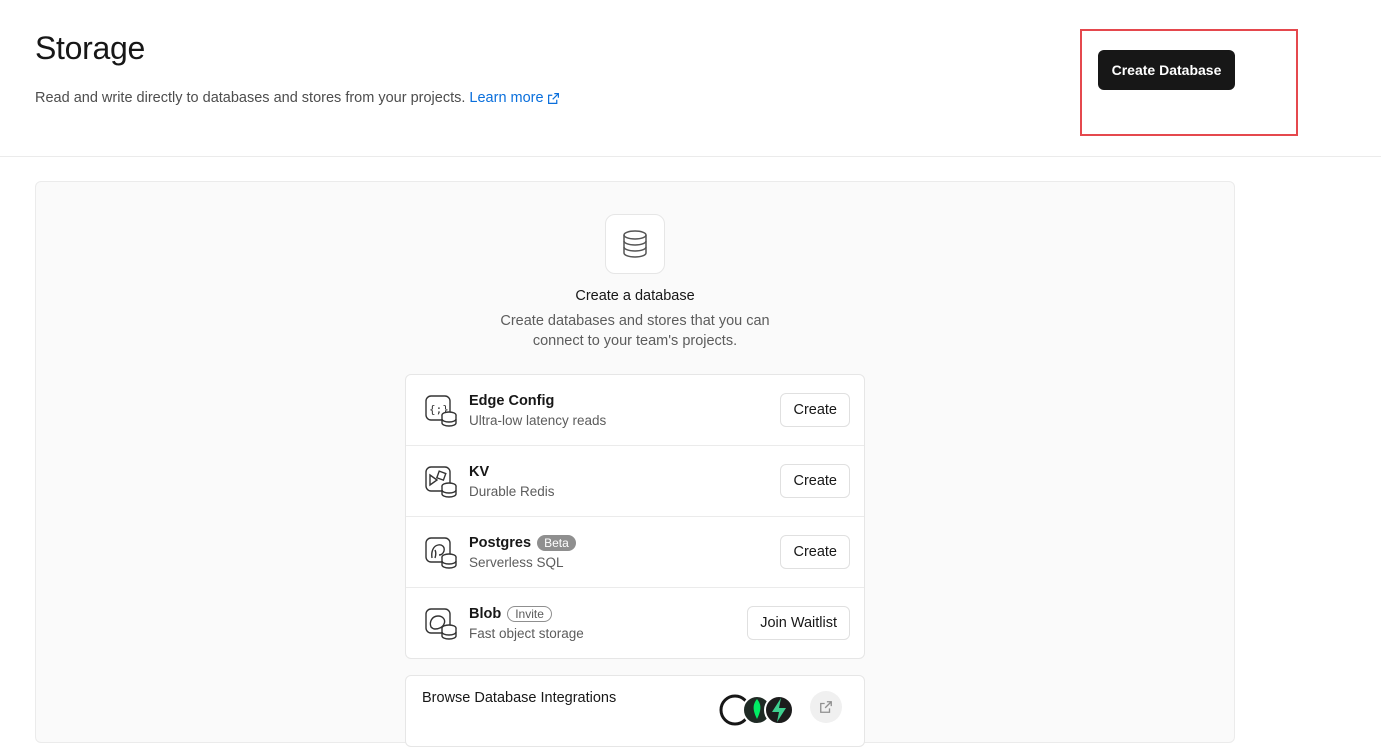 Image resolution: width=1381 pixels, height=747 pixels. I want to click on list-item-postgres: Postgres Beta Serverless SQL Create, so click(635, 552).